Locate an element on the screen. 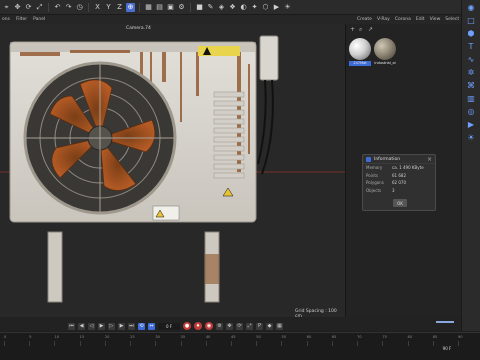 This screenshot has width=480, height=360. render-settings-icon: ◉ is located at coordinates (471, 8).